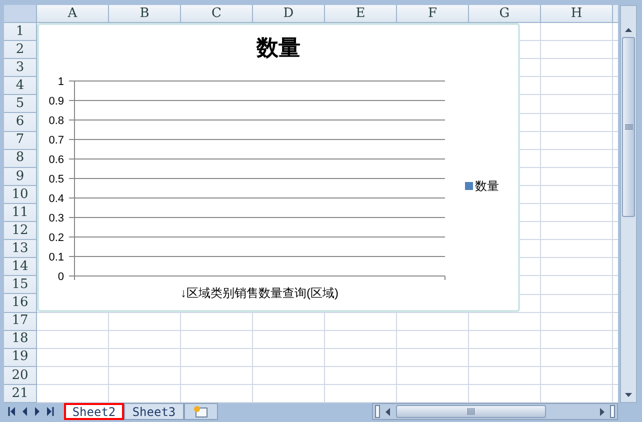  I want to click on y-tick-label: 0.2, so click(56, 238).